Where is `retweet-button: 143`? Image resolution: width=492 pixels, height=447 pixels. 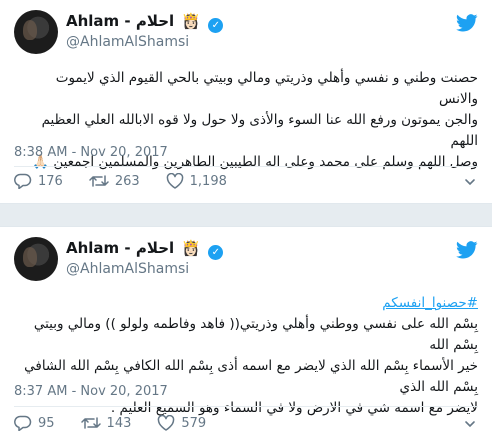
retweet-button: 143 is located at coordinates (106, 423).